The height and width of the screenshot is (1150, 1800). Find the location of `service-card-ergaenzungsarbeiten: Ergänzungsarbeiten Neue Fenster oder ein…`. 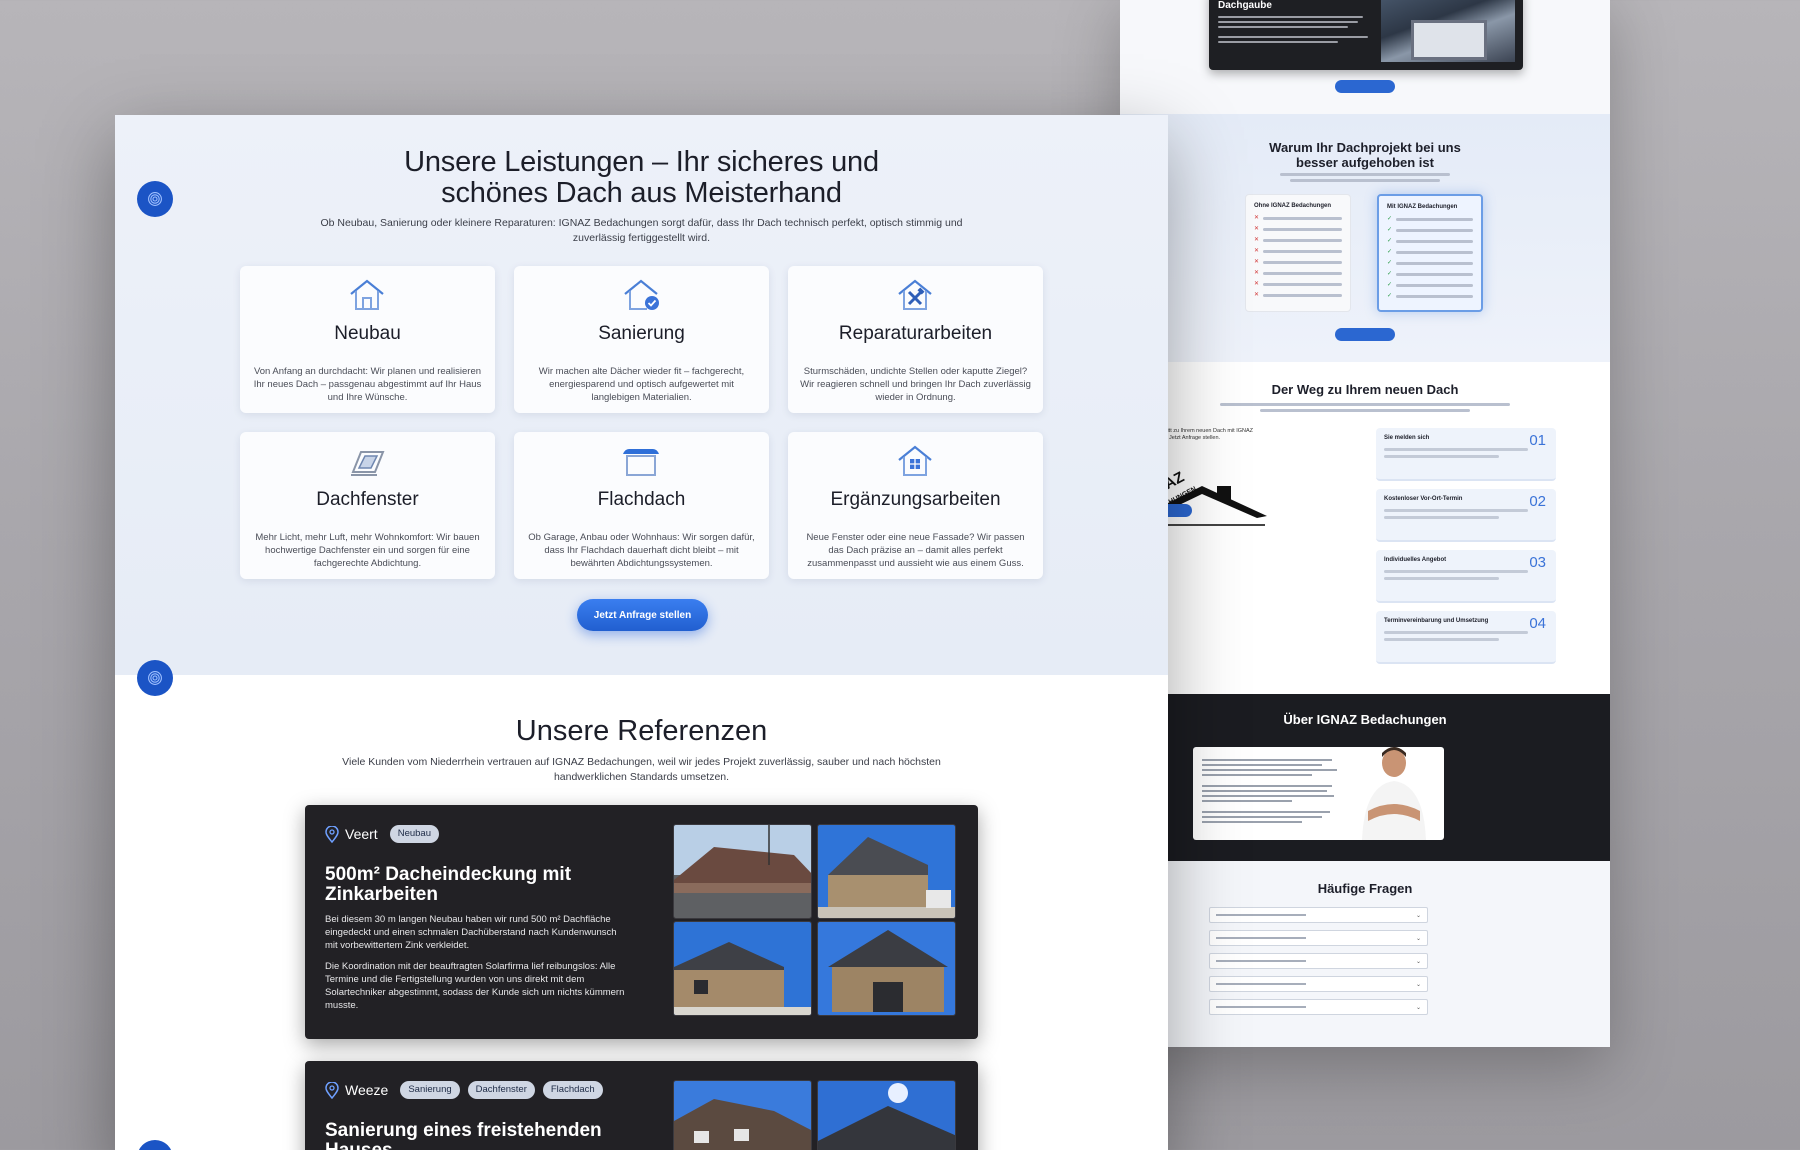

service-card-ergaenzungsarbeiten: Ergänzungsarbeiten Neue Fenster oder ein… is located at coordinates (915, 505).